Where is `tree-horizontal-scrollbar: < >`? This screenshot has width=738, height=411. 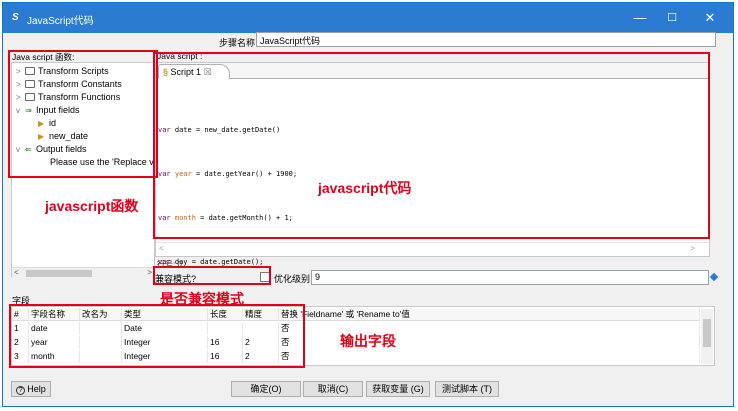
tree-horizontal-scrollbar: < > is located at coordinates (83, 272).